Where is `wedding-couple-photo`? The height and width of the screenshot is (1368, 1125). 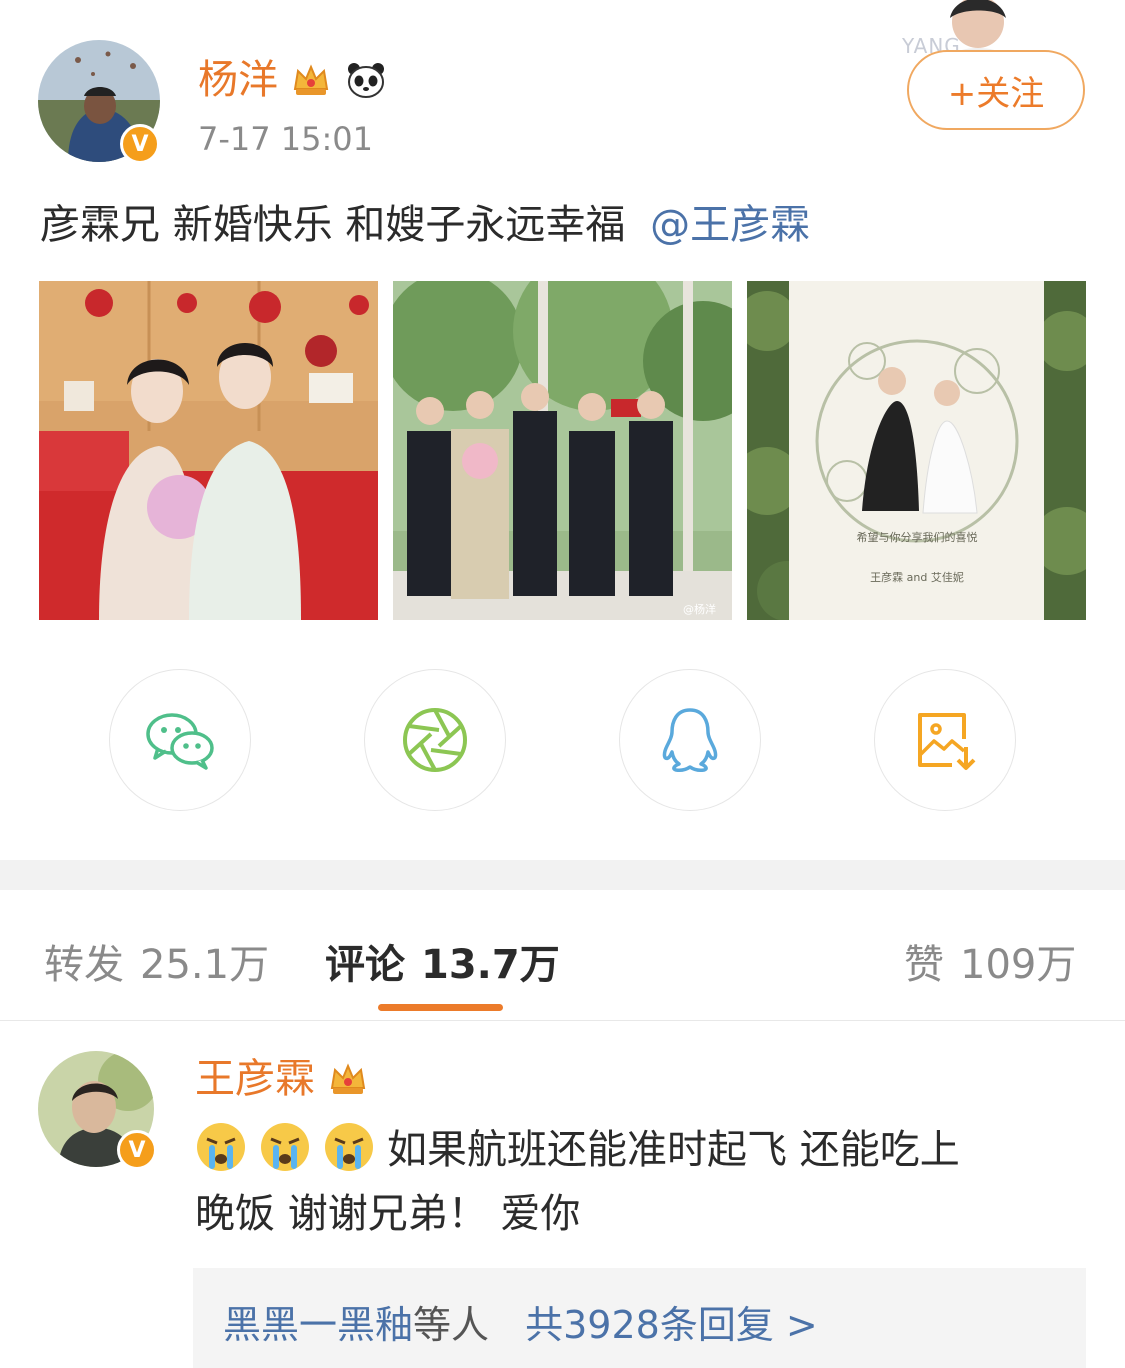 wedding-couple-photo is located at coordinates (208, 450).